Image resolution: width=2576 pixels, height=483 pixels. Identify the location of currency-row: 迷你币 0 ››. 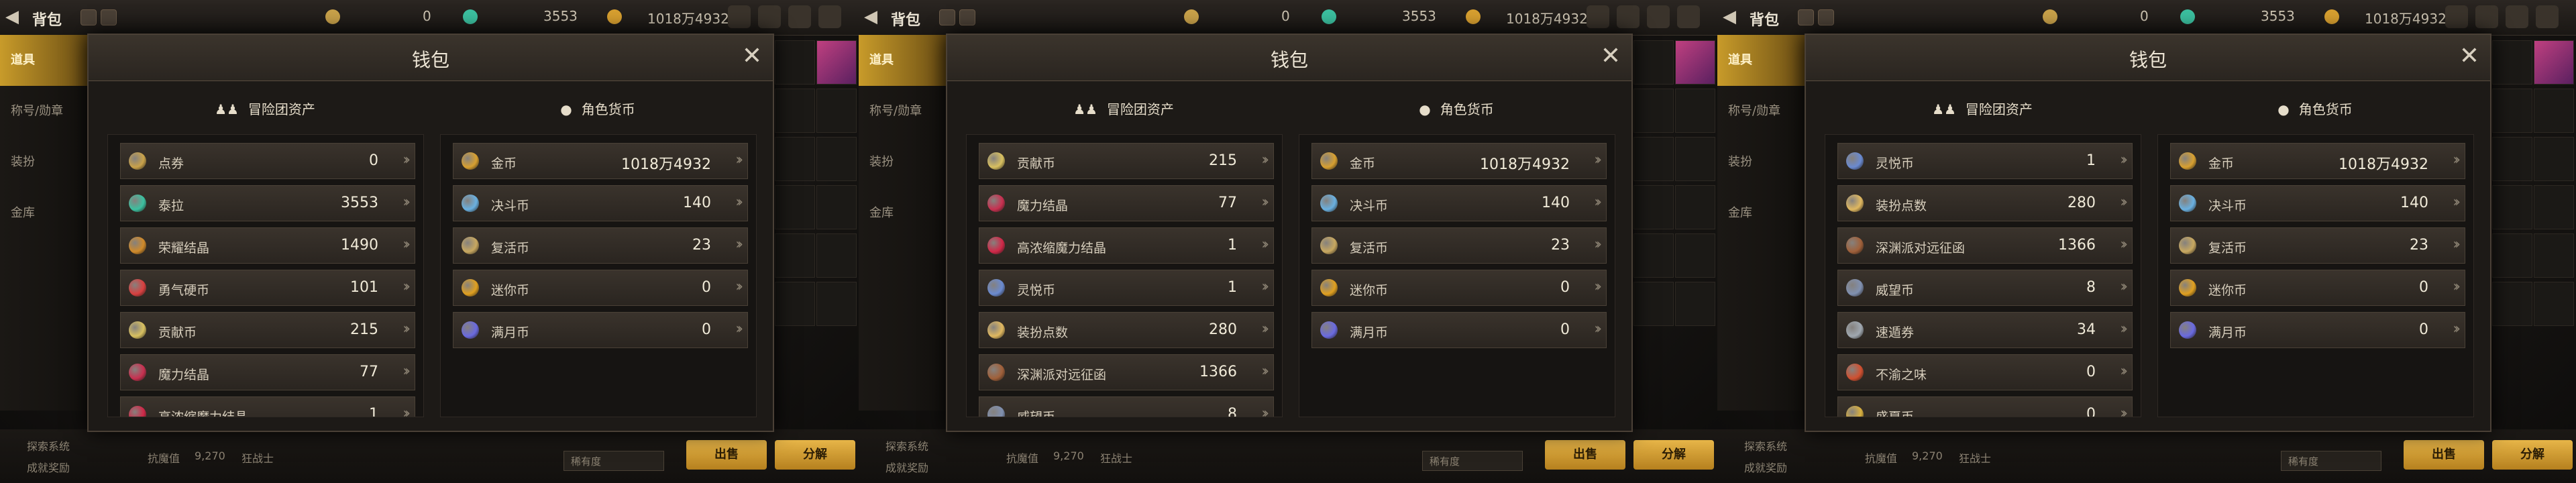
(2317, 288).